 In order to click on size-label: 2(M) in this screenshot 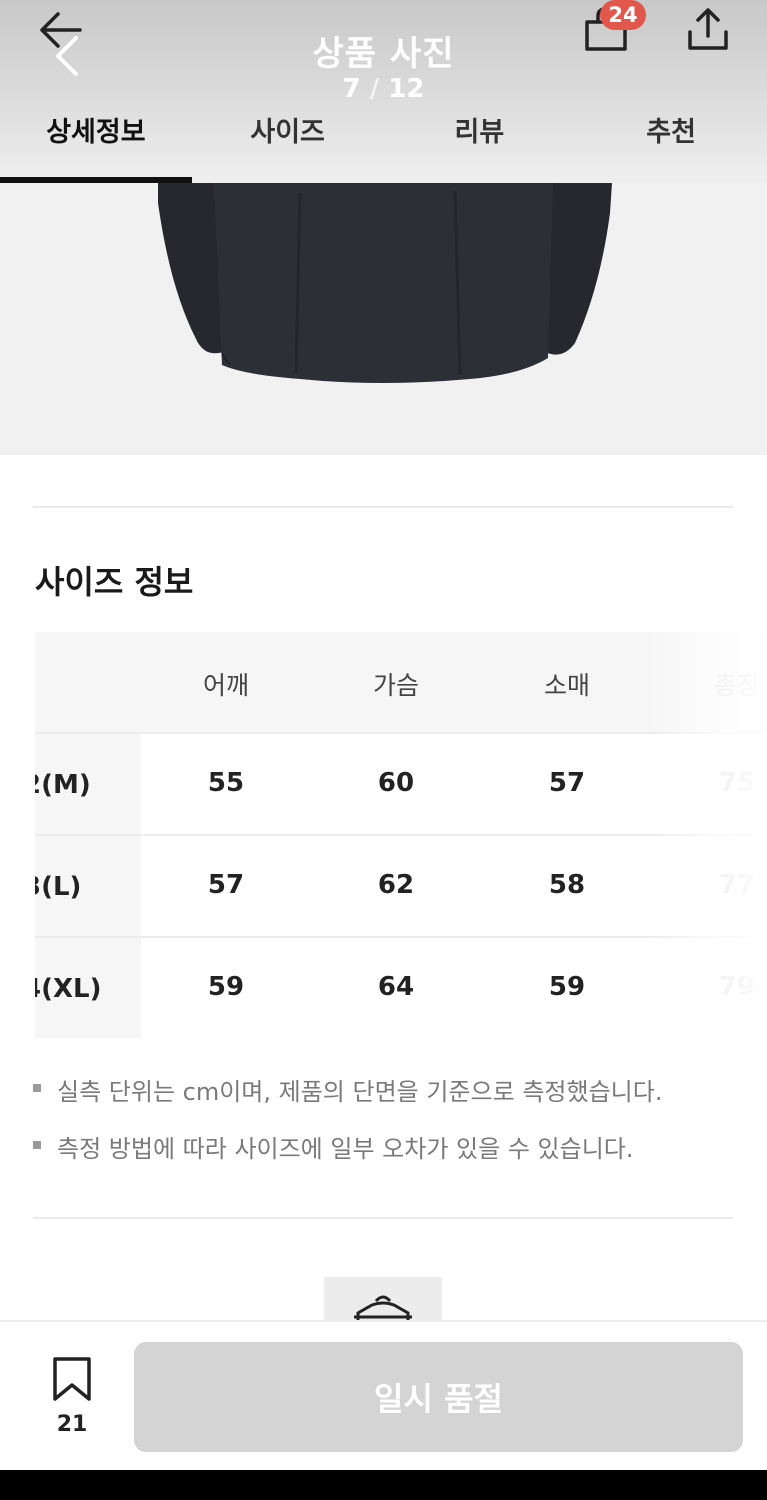, I will do `click(88, 785)`.